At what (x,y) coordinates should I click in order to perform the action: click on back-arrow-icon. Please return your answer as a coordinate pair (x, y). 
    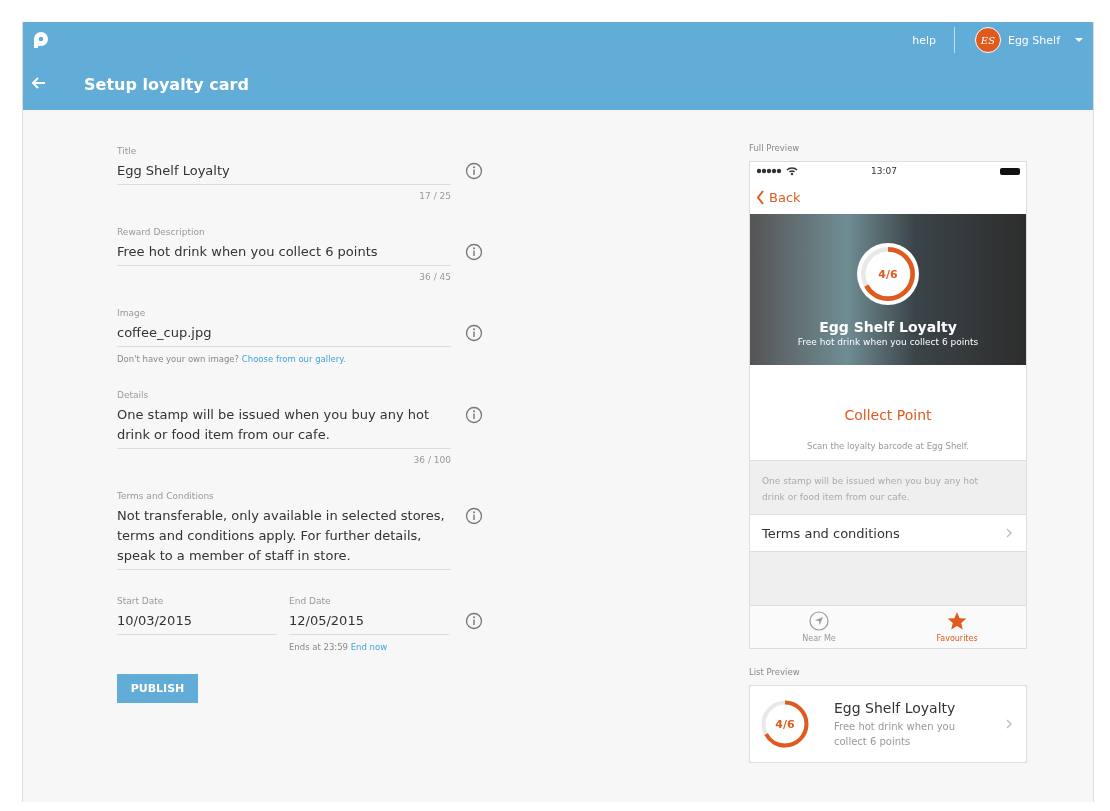
    Looking at the image, I should click on (39, 83).